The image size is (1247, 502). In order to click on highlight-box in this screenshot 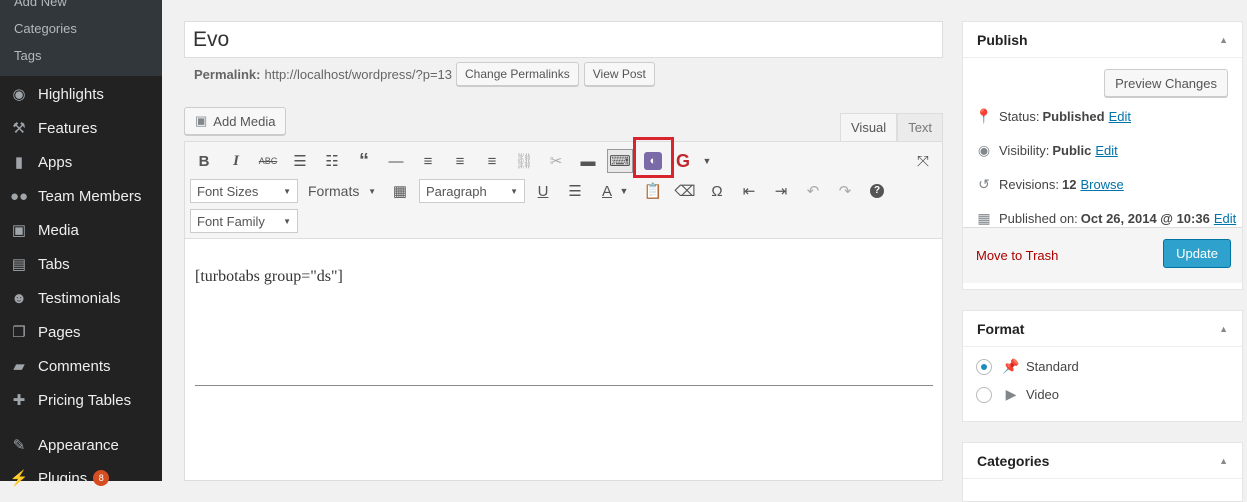, I will do `click(653, 157)`.